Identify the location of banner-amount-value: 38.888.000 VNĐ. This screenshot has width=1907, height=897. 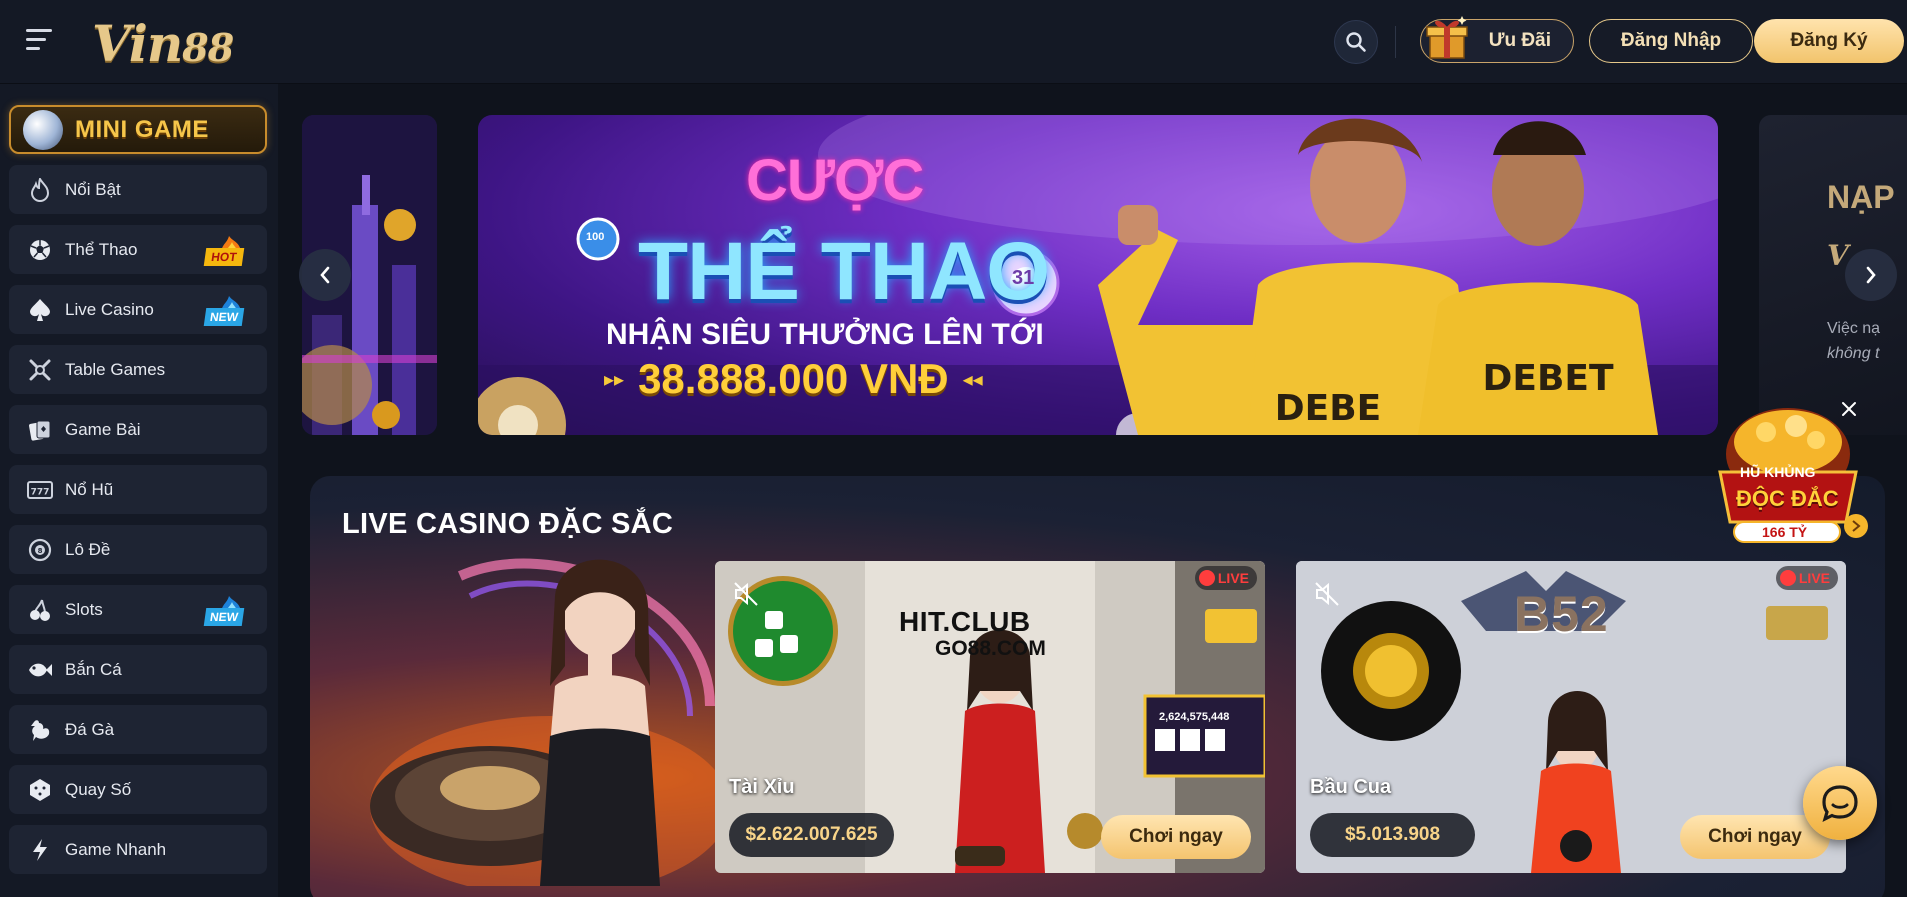
(793, 378).